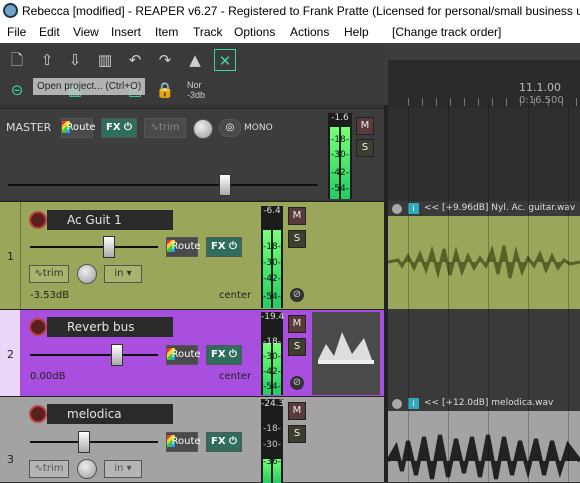 The width and height of the screenshot is (580, 483). Describe the element at coordinates (75, 60) in the screenshot. I see `save-project-icon: ⇩` at that location.